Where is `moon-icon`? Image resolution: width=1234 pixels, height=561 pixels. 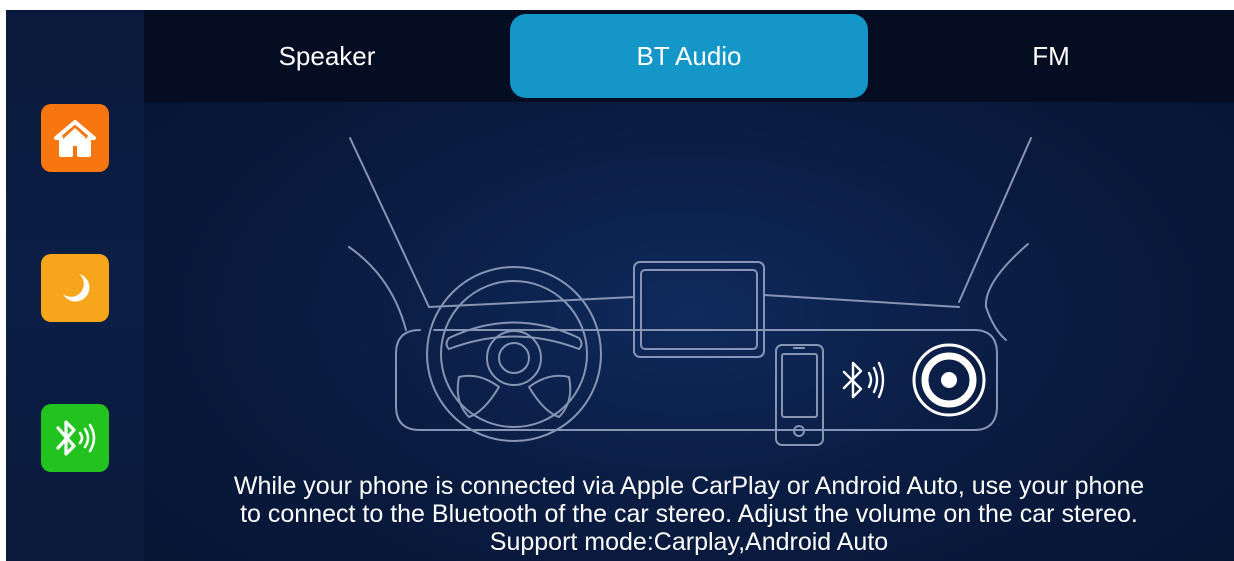
moon-icon is located at coordinates (76, 288).